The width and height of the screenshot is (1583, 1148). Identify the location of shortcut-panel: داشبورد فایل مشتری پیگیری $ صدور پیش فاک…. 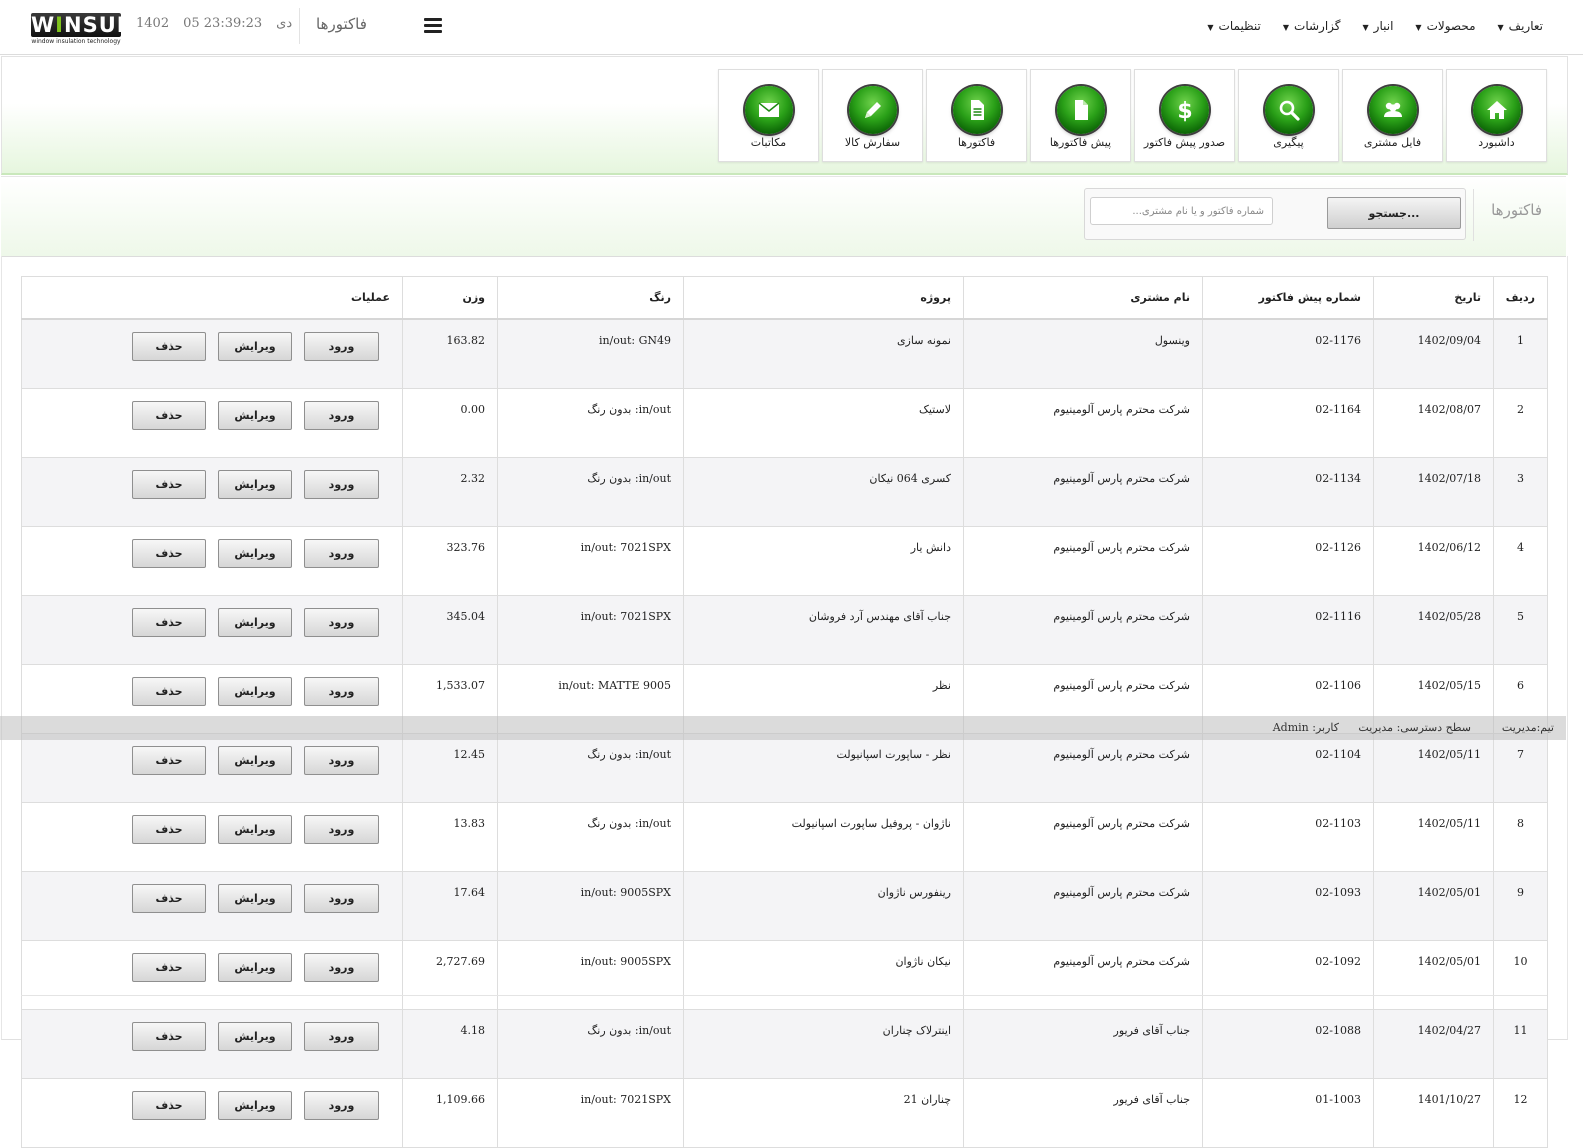
(784, 115).